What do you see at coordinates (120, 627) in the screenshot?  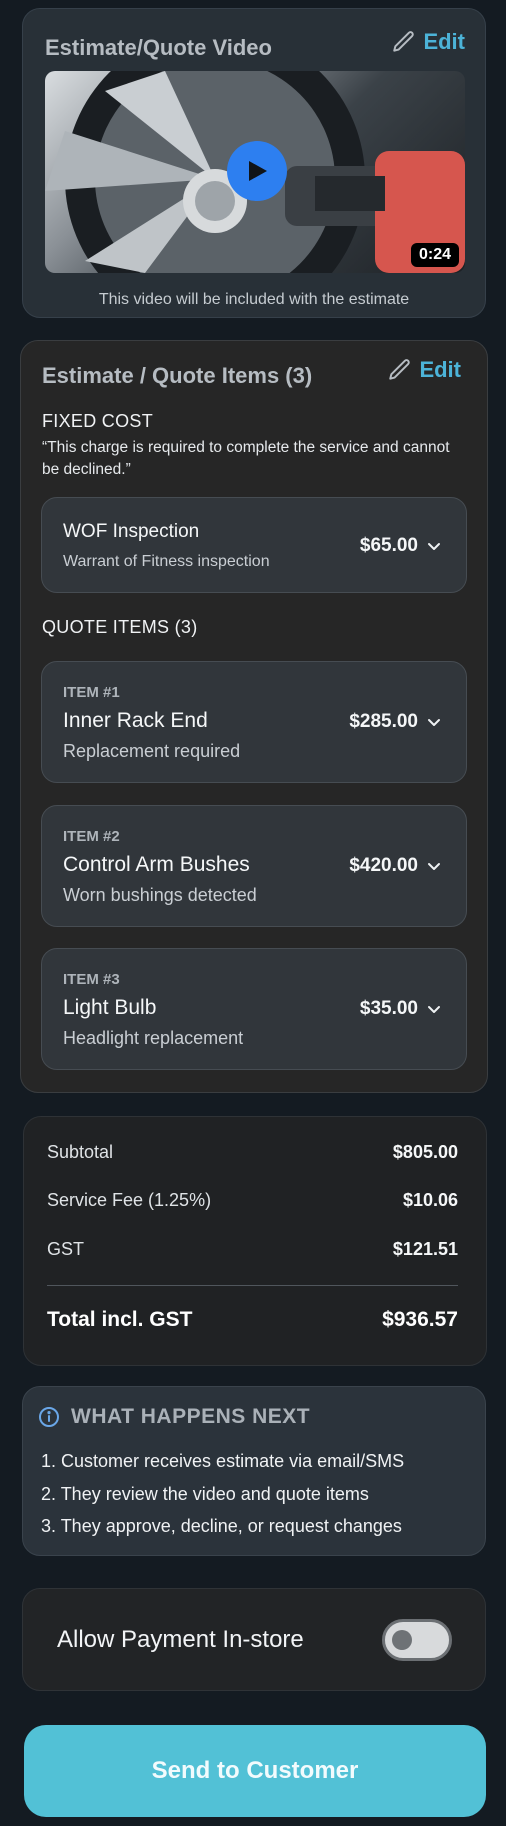 I see `quote-items-label: QUOTE ITEMS (3)` at bounding box center [120, 627].